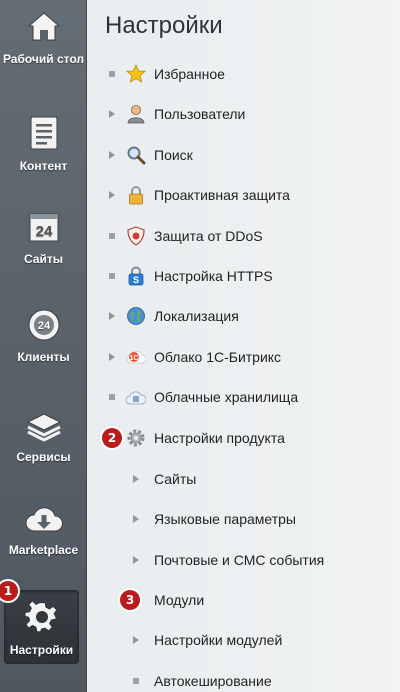  Describe the element at coordinates (179, 600) in the screenshot. I see `menu-item-label: Модули` at that location.